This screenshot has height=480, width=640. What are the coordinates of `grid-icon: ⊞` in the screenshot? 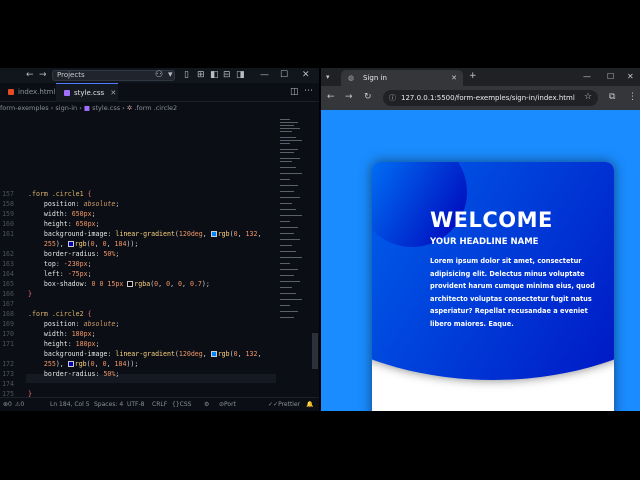 It's located at (201, 75).